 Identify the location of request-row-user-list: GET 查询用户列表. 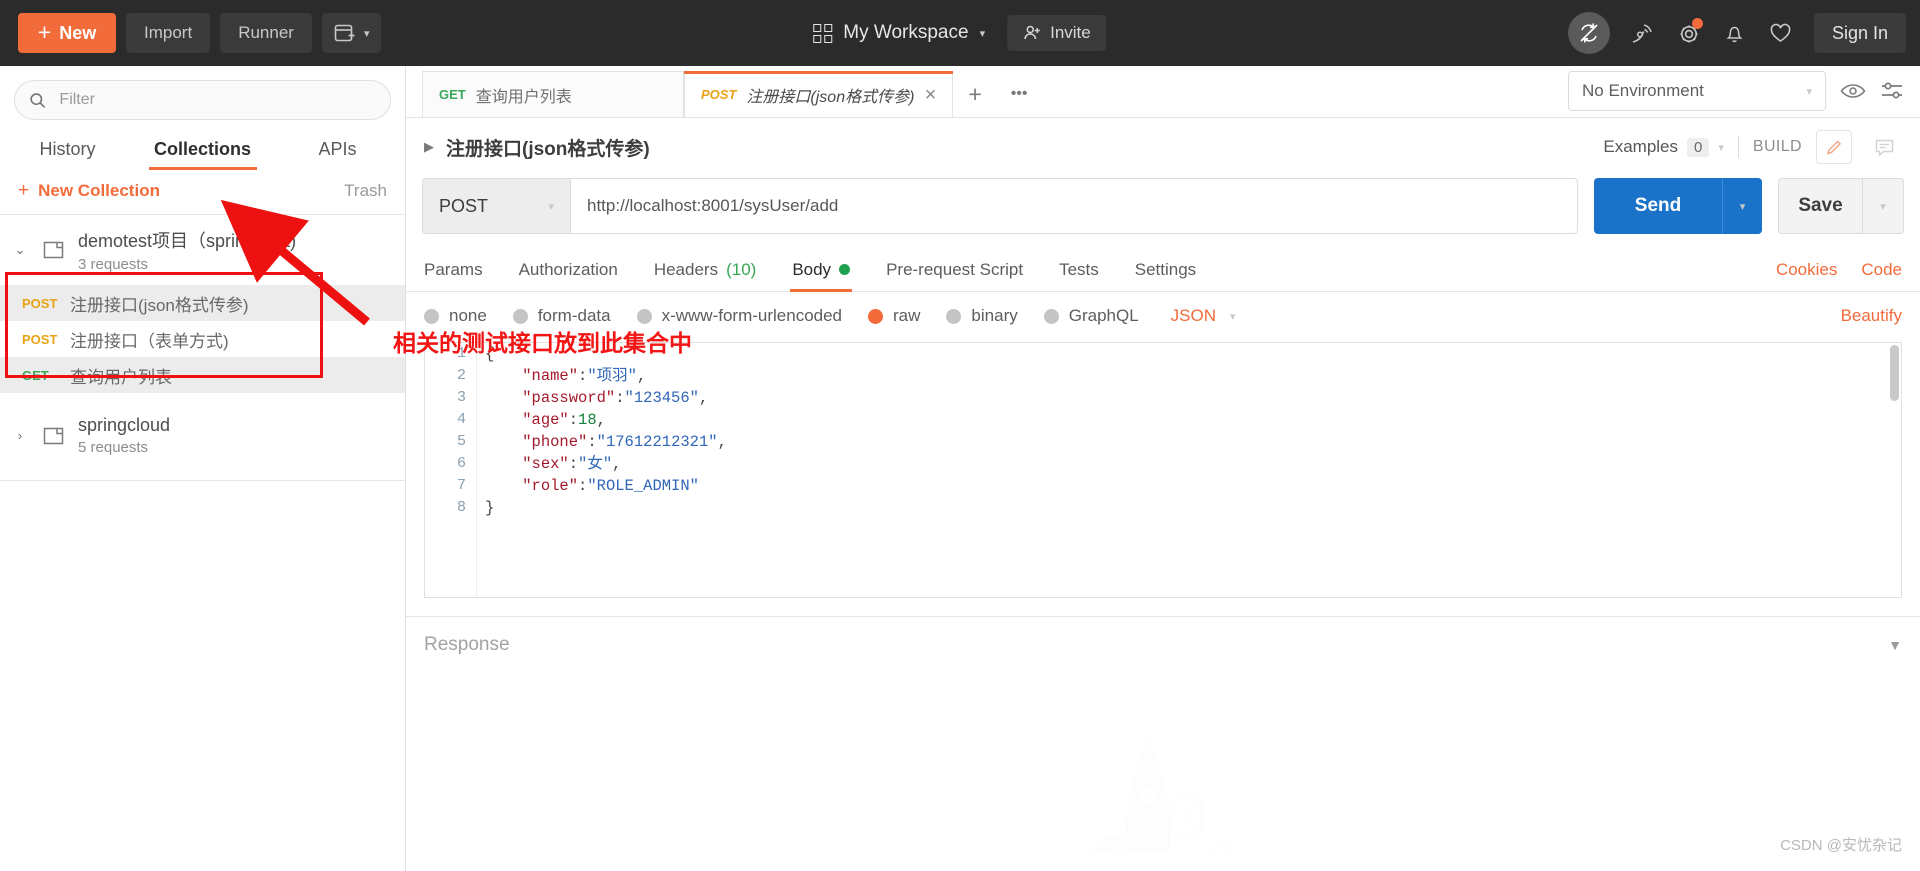
(202, 375).